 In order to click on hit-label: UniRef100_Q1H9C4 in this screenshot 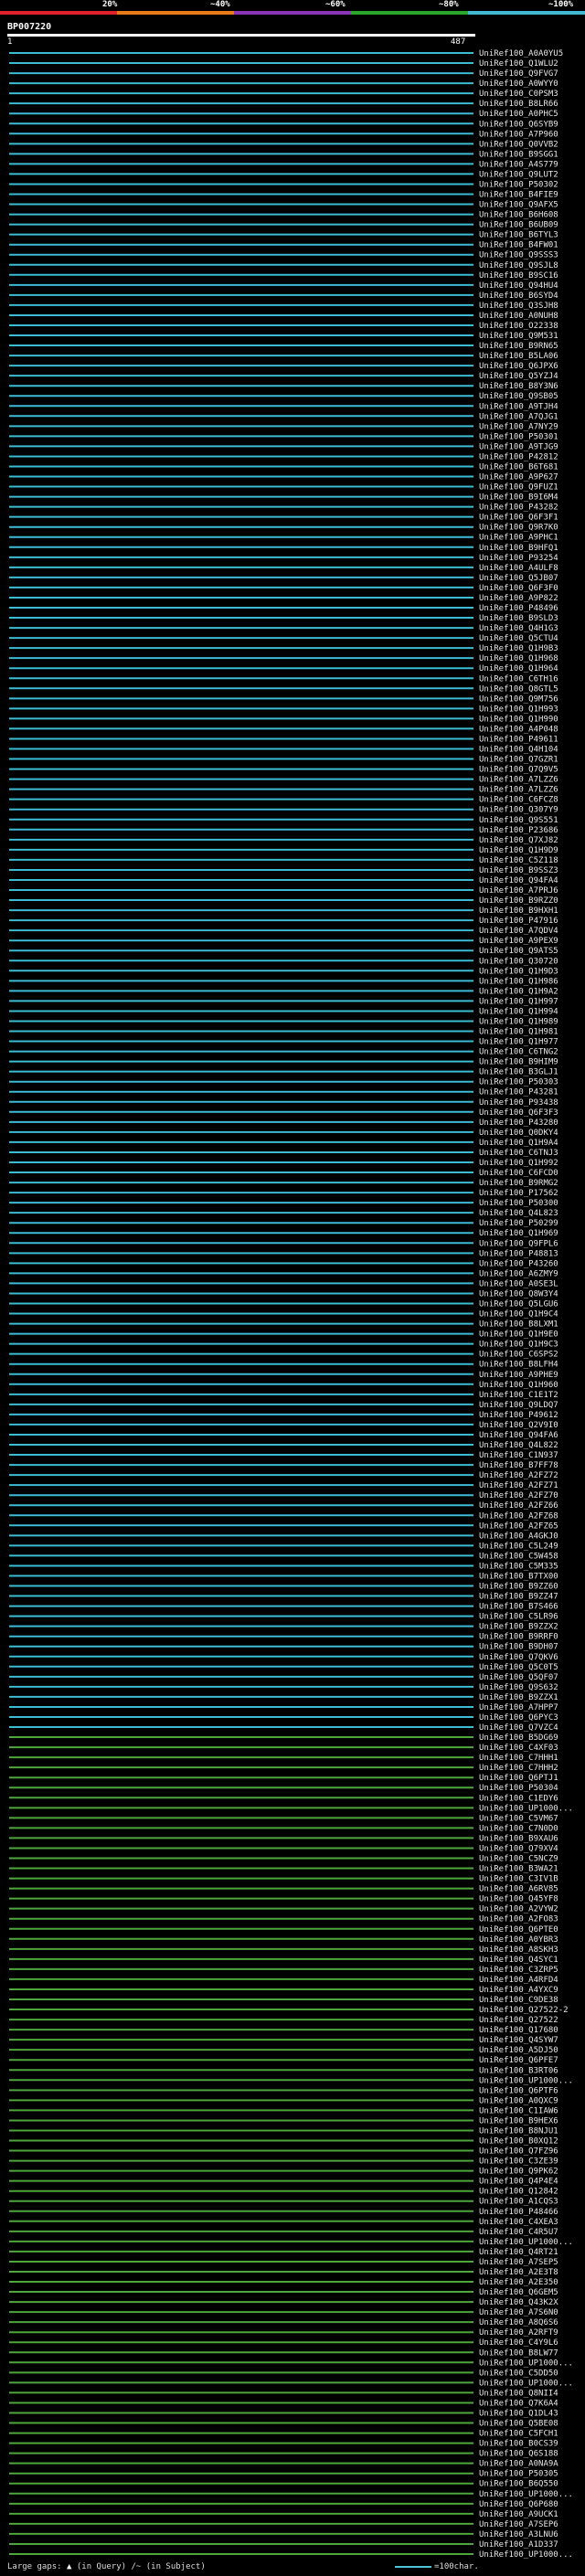, I will do `click(518, 1315)`.